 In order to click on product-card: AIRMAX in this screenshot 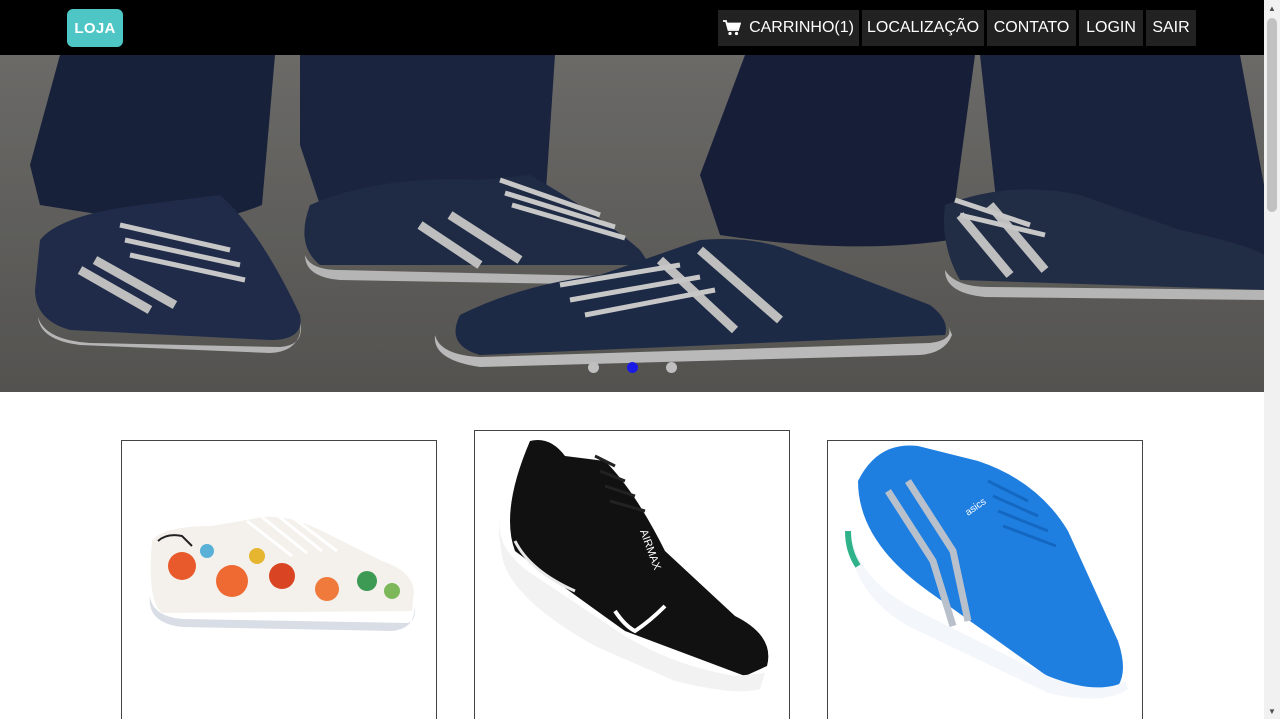, I will do `click(632, 574)`.